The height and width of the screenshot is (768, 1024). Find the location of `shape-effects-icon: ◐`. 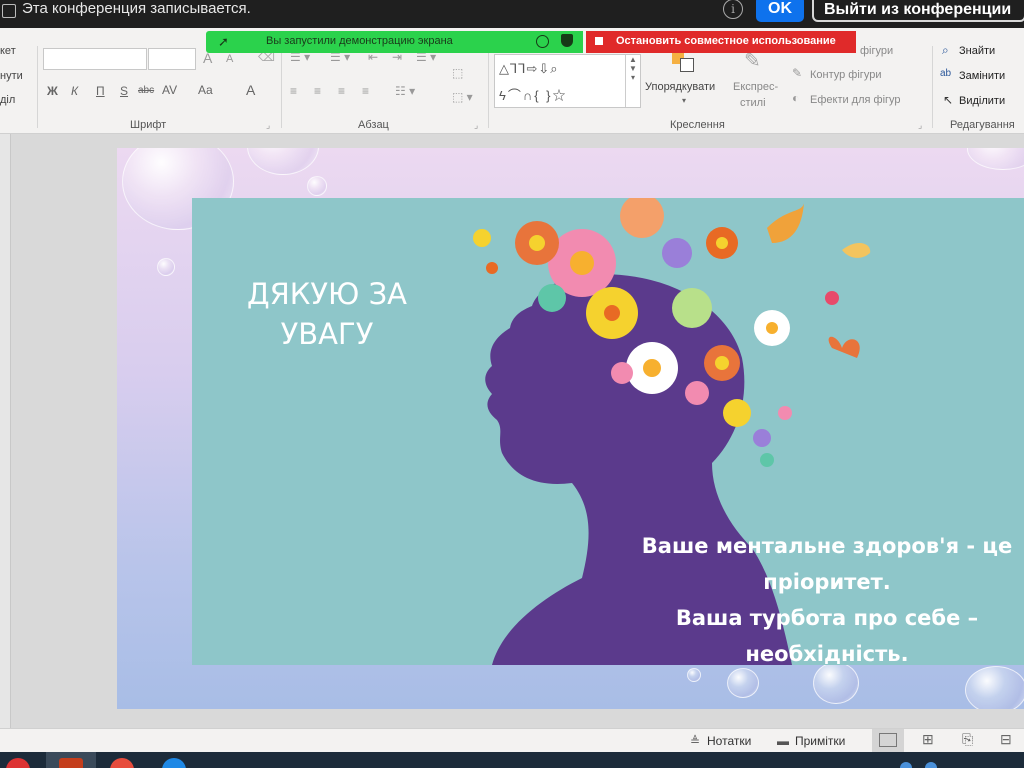

shape-effects-icon: ◐ is located at coordinates (795, 98).